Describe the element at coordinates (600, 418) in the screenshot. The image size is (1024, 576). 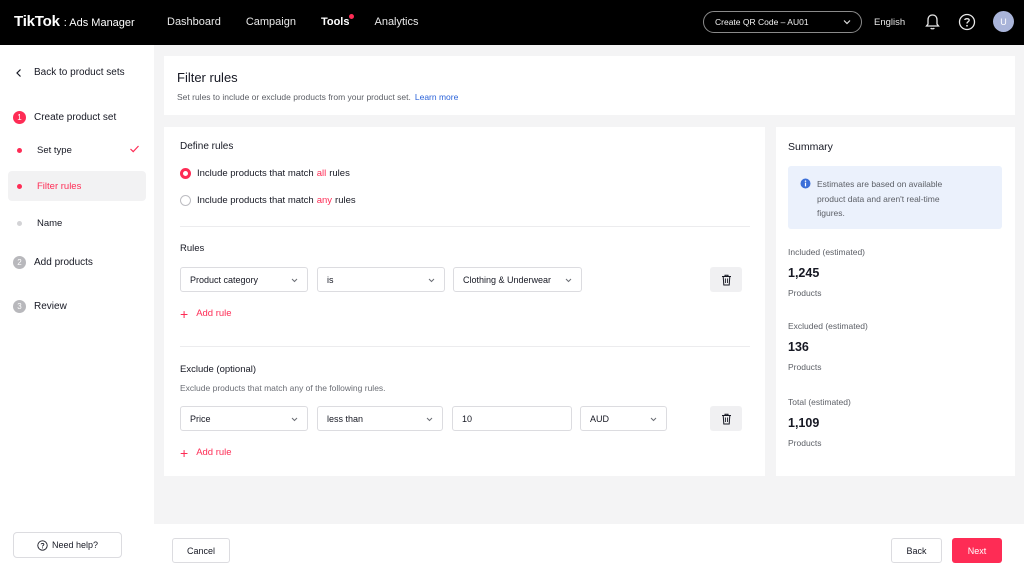
I see `currency-value: AUD` at that location.